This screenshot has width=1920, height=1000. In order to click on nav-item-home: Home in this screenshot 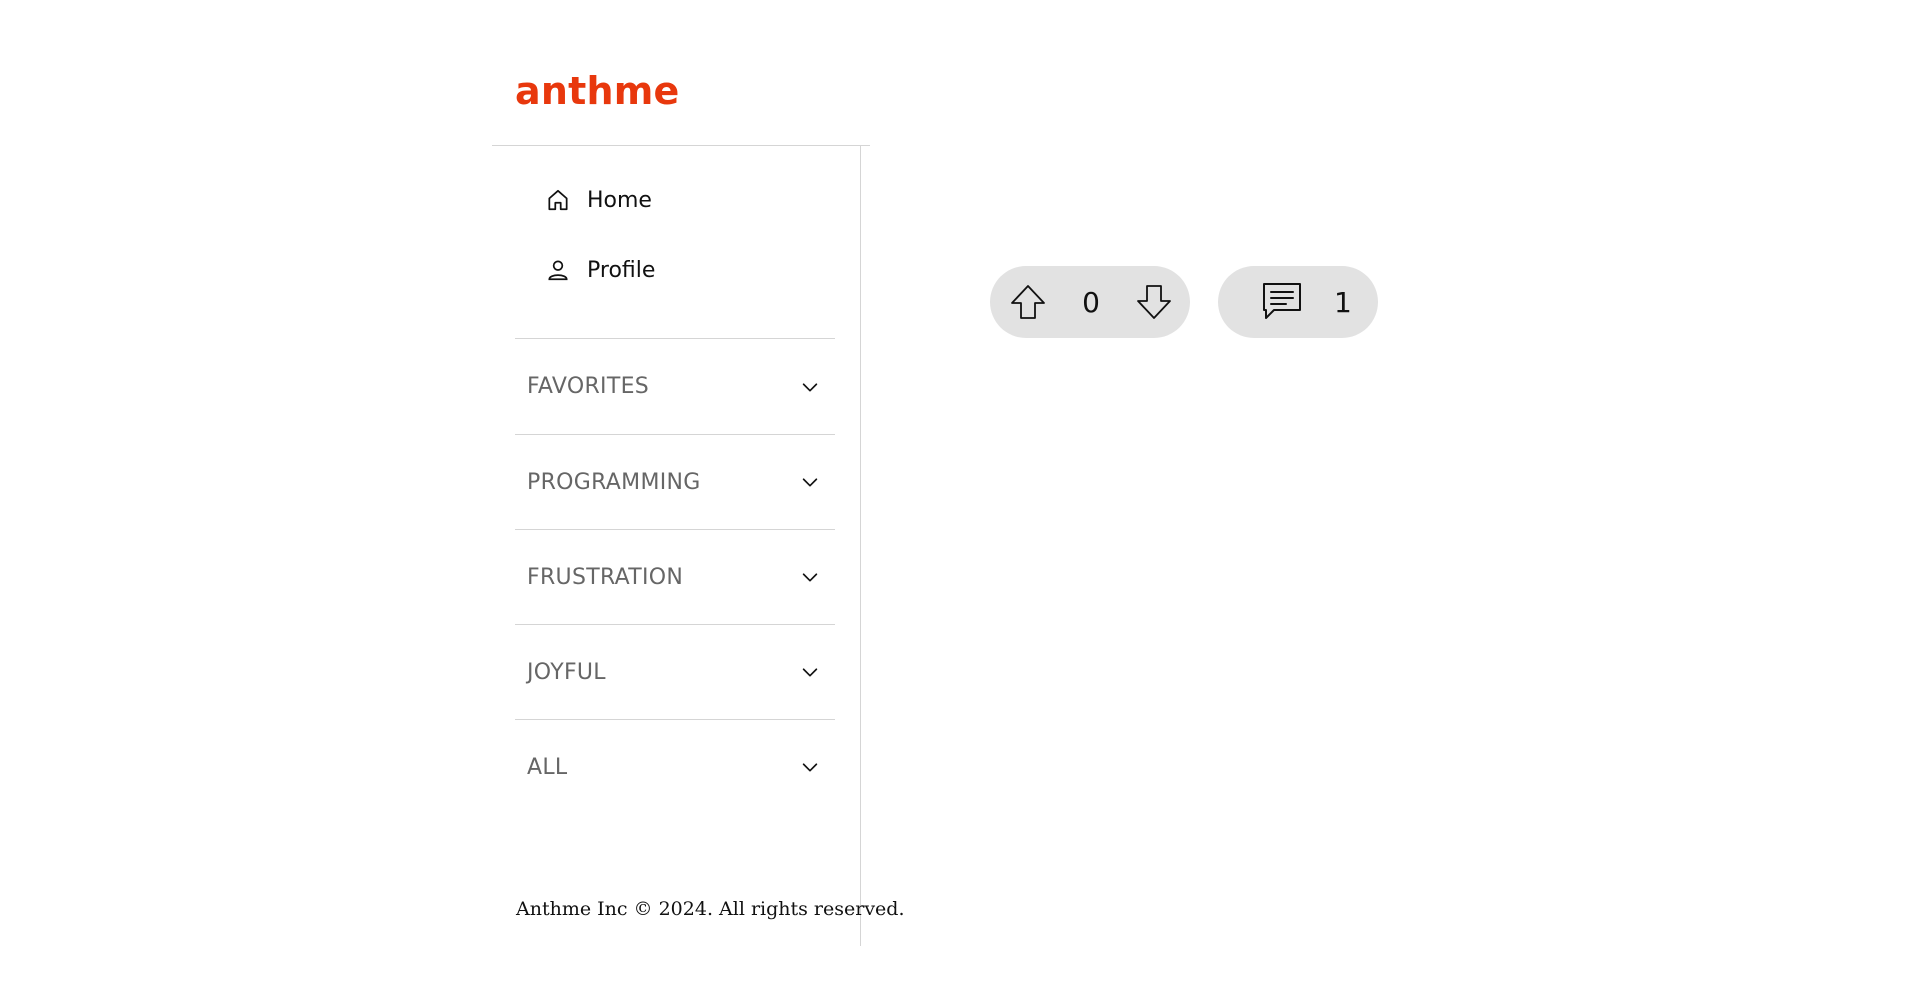, I will do `click(600, 200)`.